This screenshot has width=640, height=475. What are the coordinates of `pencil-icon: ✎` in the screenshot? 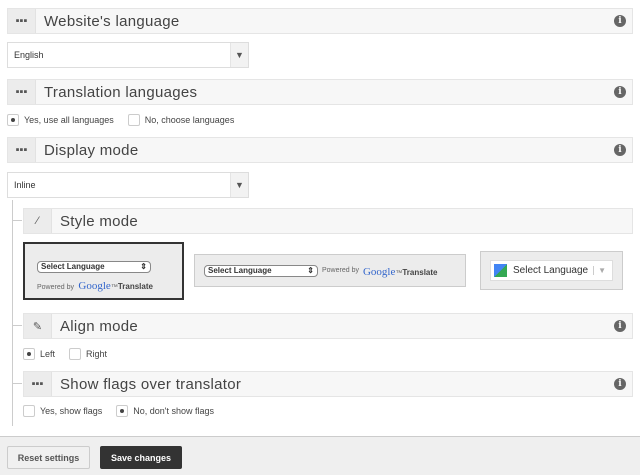 It's located at (38, 326).